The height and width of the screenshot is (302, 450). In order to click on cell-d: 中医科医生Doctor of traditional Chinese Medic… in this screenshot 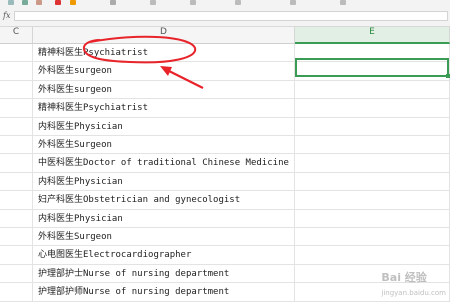, I will do `click(164, 163)`.